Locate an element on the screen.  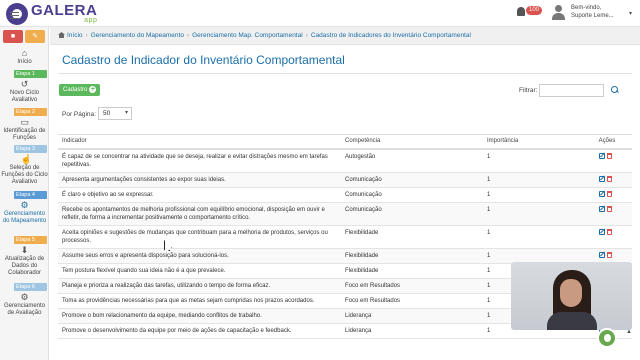
sidebar-item-atualizacao: ⬇ Atualização de Dados do Colaborador is located at coordinates (24, 261).